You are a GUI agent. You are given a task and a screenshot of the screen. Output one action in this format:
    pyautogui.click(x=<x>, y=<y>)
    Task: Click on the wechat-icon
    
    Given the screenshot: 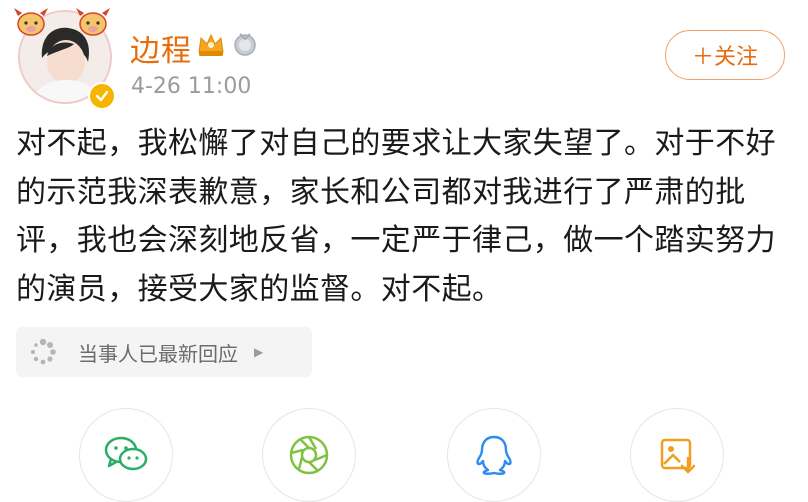 What is the action you would take?
    pyautogui.click(x=126, y=453)
    